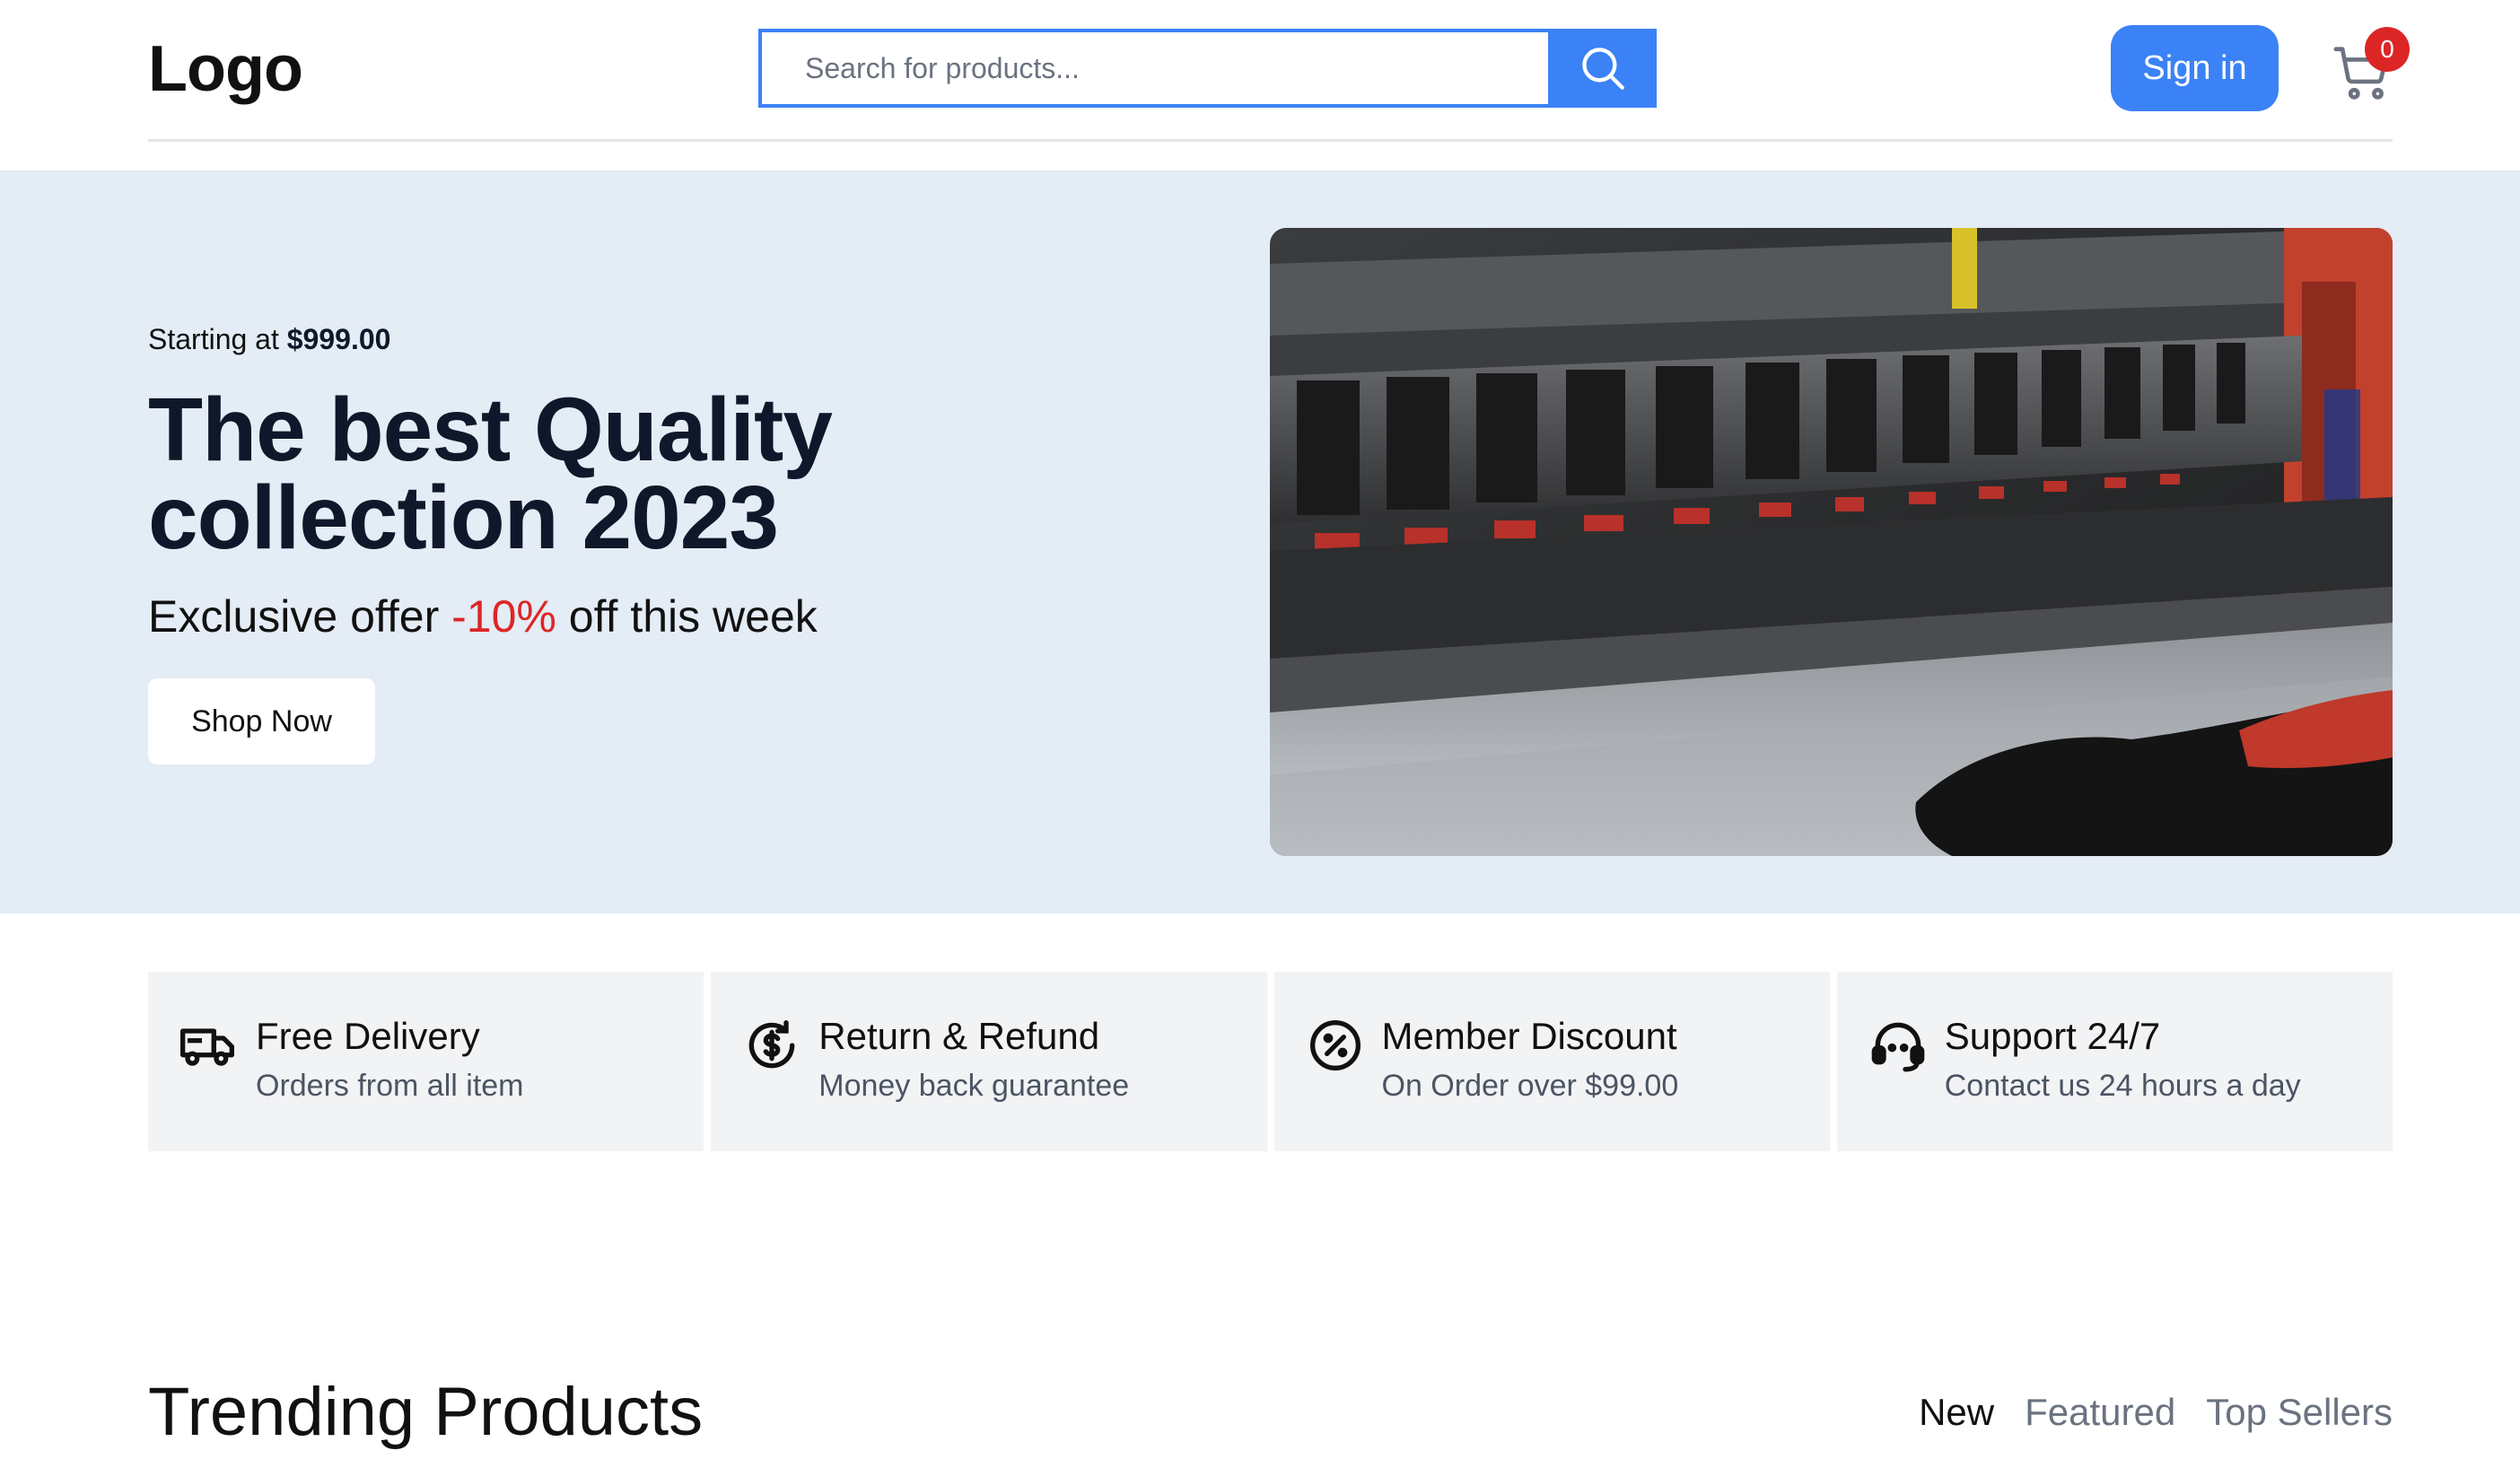  What do you see at coordinates (1956, 1412) in the screenshot?
I see `tab-new: New` at bounding box center [1956, 1412].